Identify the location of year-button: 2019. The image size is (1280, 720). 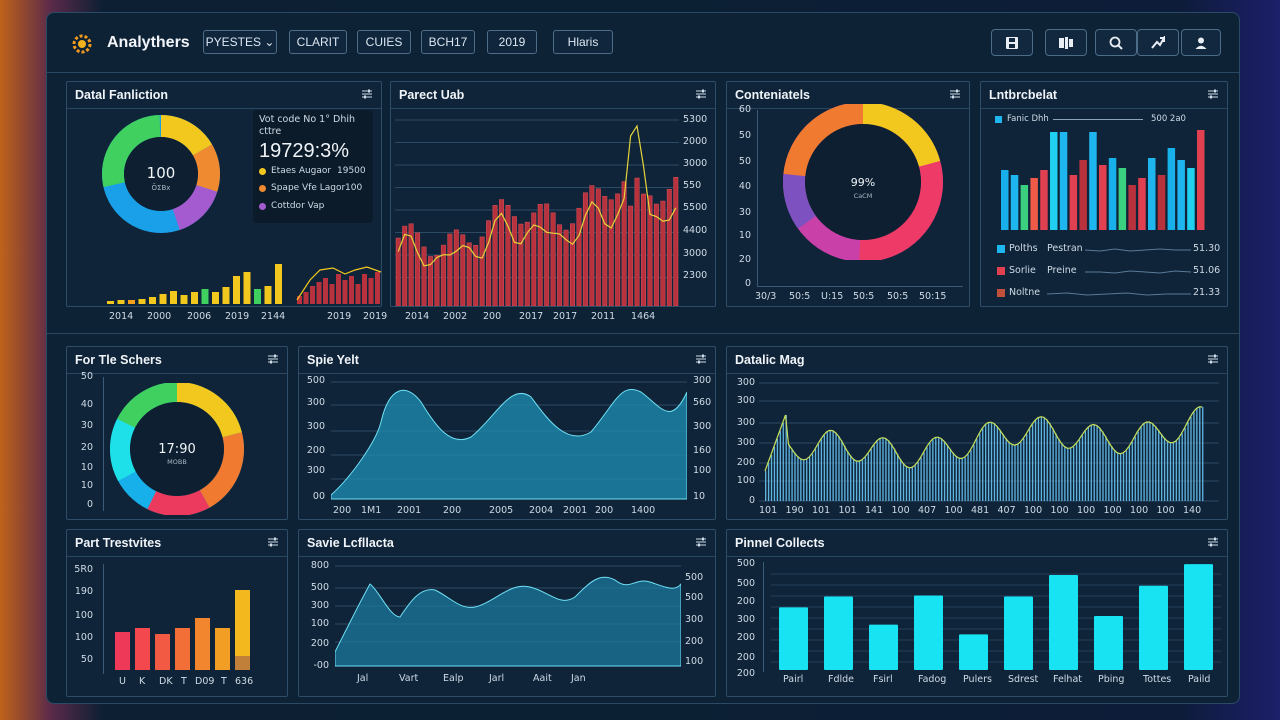
(512, 42).